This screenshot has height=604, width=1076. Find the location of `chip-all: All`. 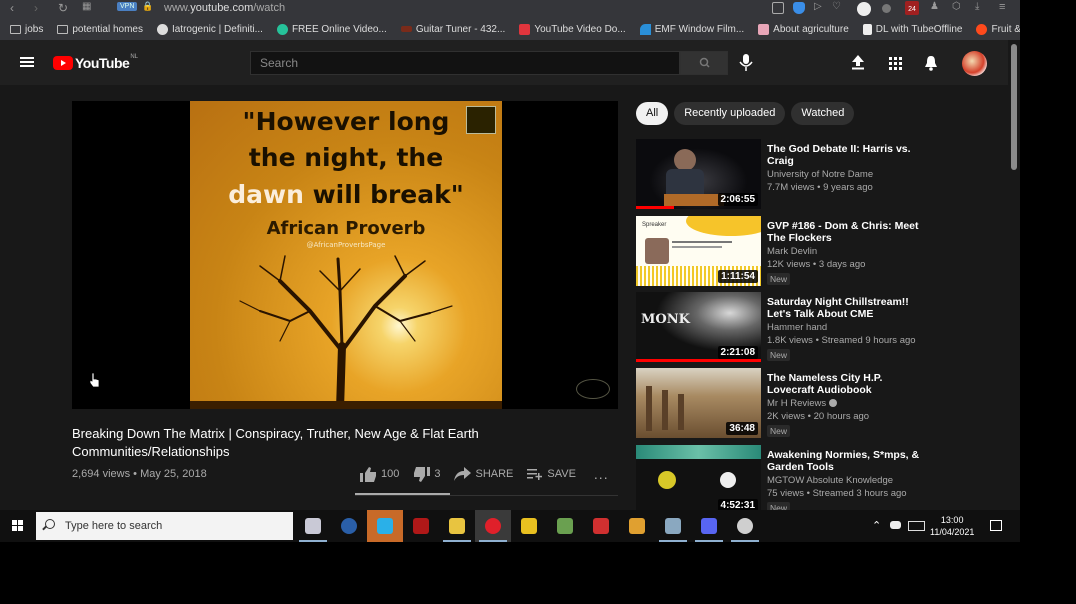

chip-all: All is located at coordinates (652, 113).